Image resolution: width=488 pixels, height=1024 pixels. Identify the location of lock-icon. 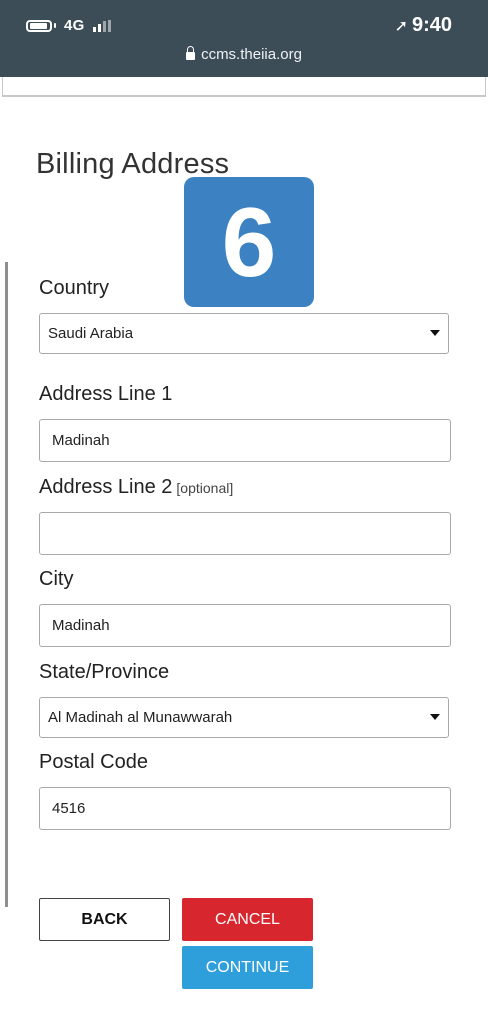
(191, 53).